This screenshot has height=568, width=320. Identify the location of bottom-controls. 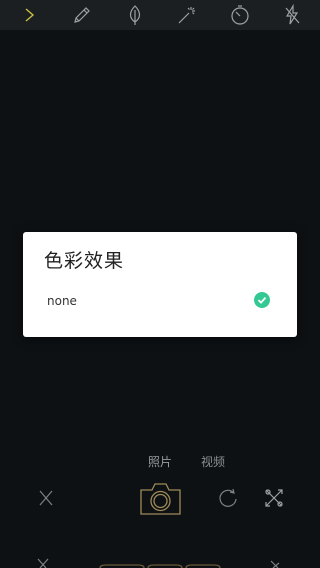
(160, 500).